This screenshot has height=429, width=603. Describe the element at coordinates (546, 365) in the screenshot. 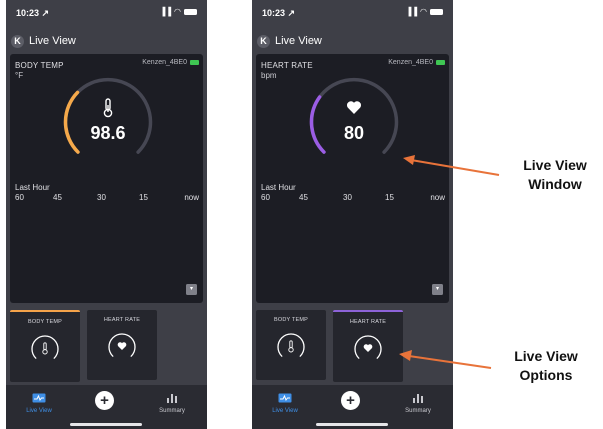

I see `annotation-live-view-options: Live View Options` at that location.